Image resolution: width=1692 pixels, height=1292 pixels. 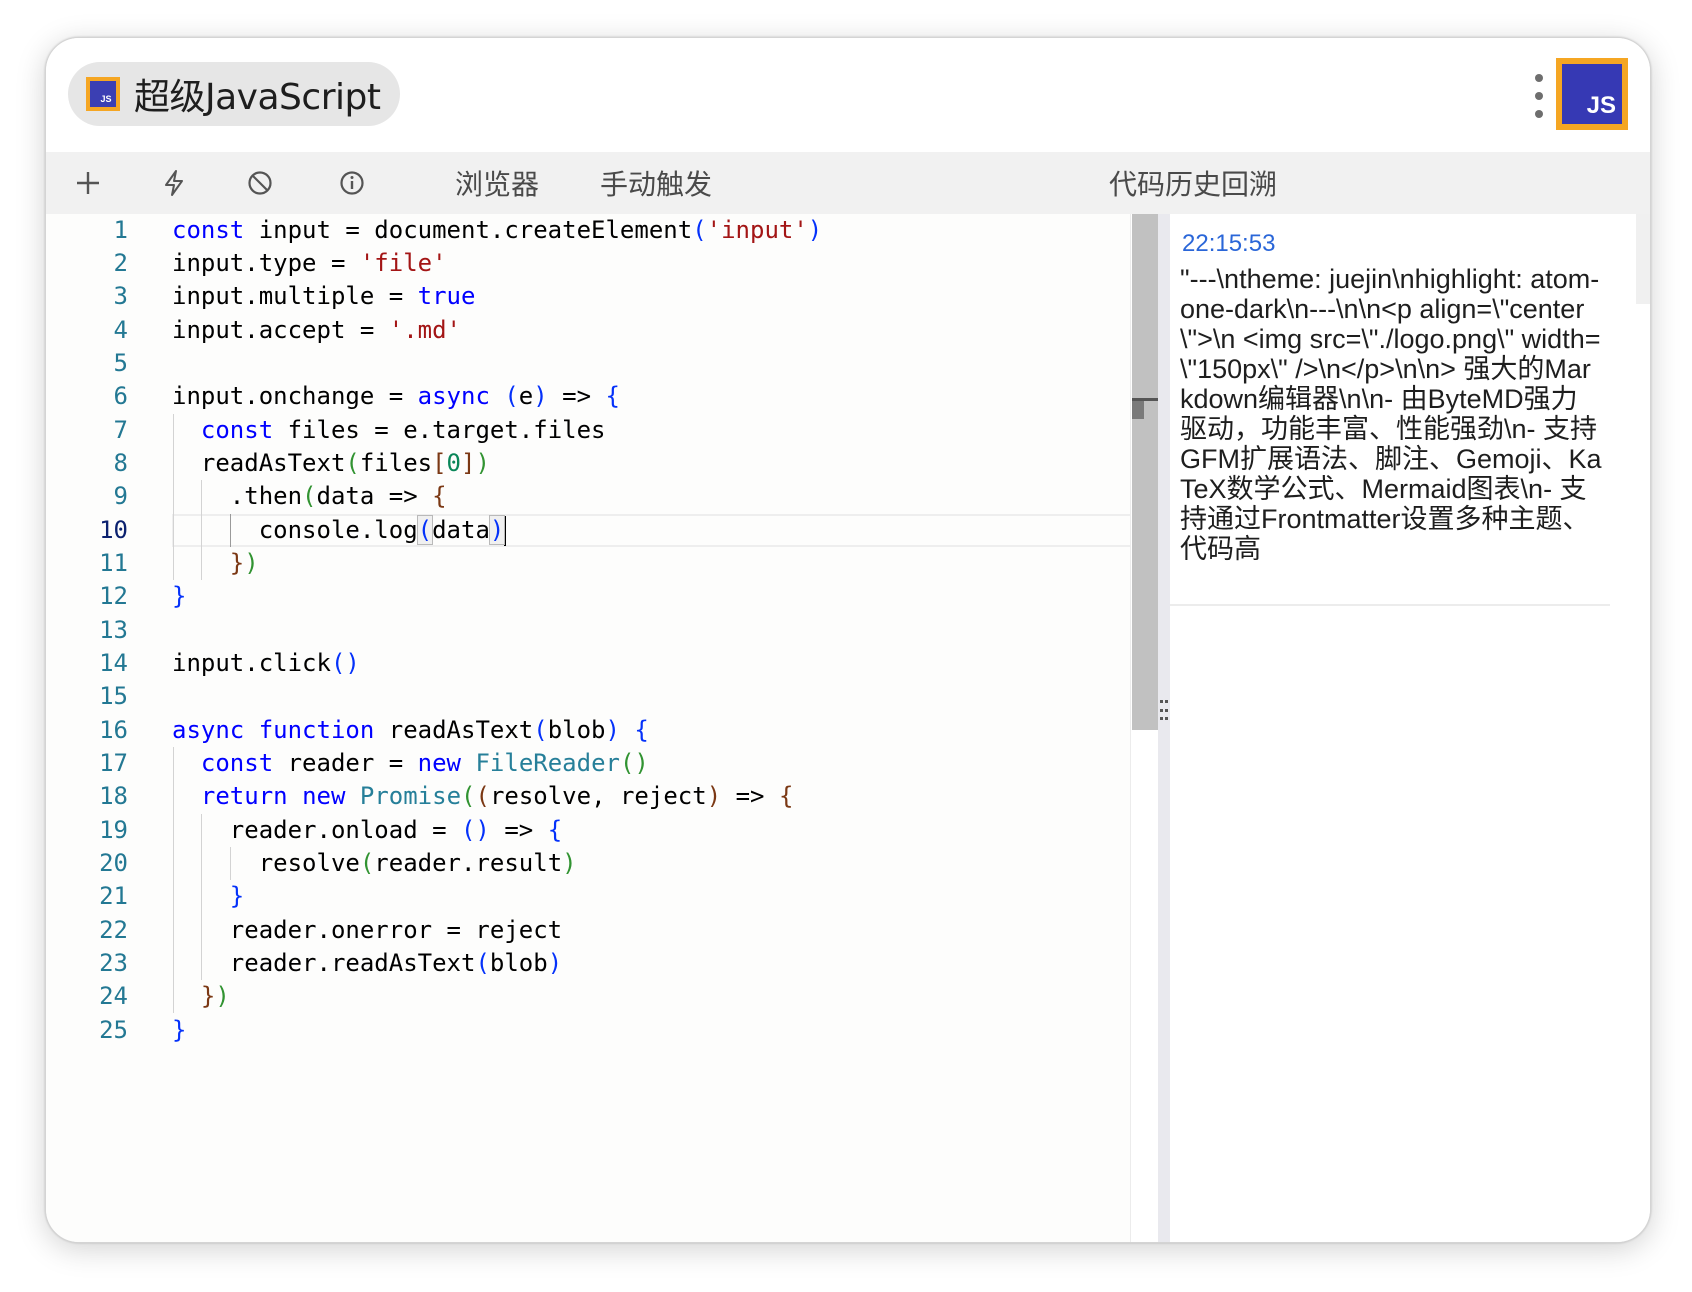 What do you see at coordinates (174, 183) in the screenshot?
I see `lightning-icon` at bounding box center [174, 183].